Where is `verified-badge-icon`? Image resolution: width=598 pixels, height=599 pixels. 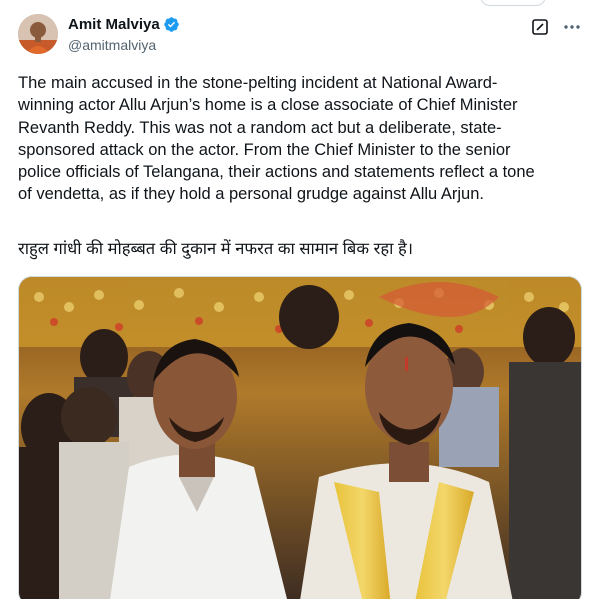
verified-badge-icon is located at coordinates (171, 24).